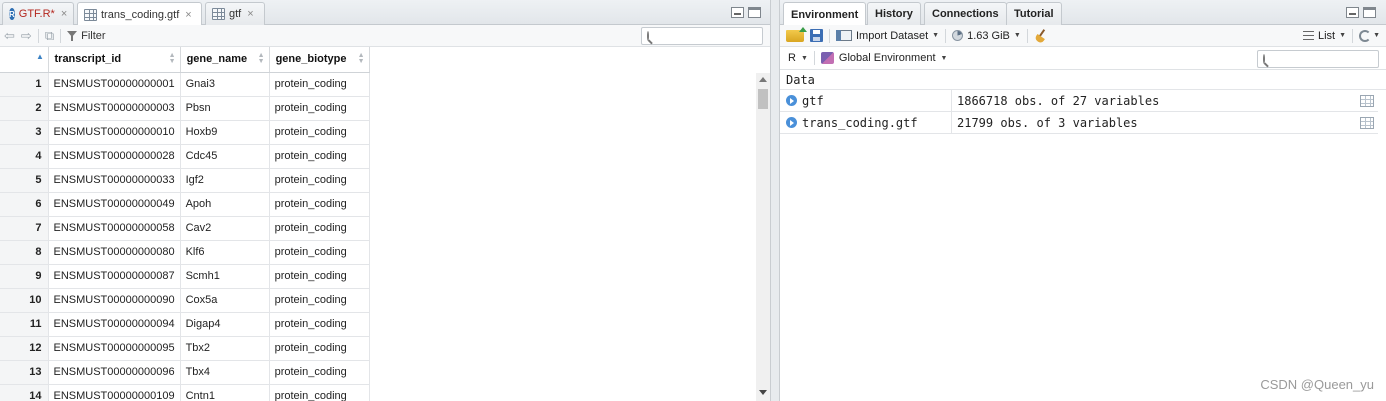 This screenshot has width=1386, height=401. Describe the element at coordinates (763, 99) in the screenshot. I see `scrollbar-thumb` at that location.